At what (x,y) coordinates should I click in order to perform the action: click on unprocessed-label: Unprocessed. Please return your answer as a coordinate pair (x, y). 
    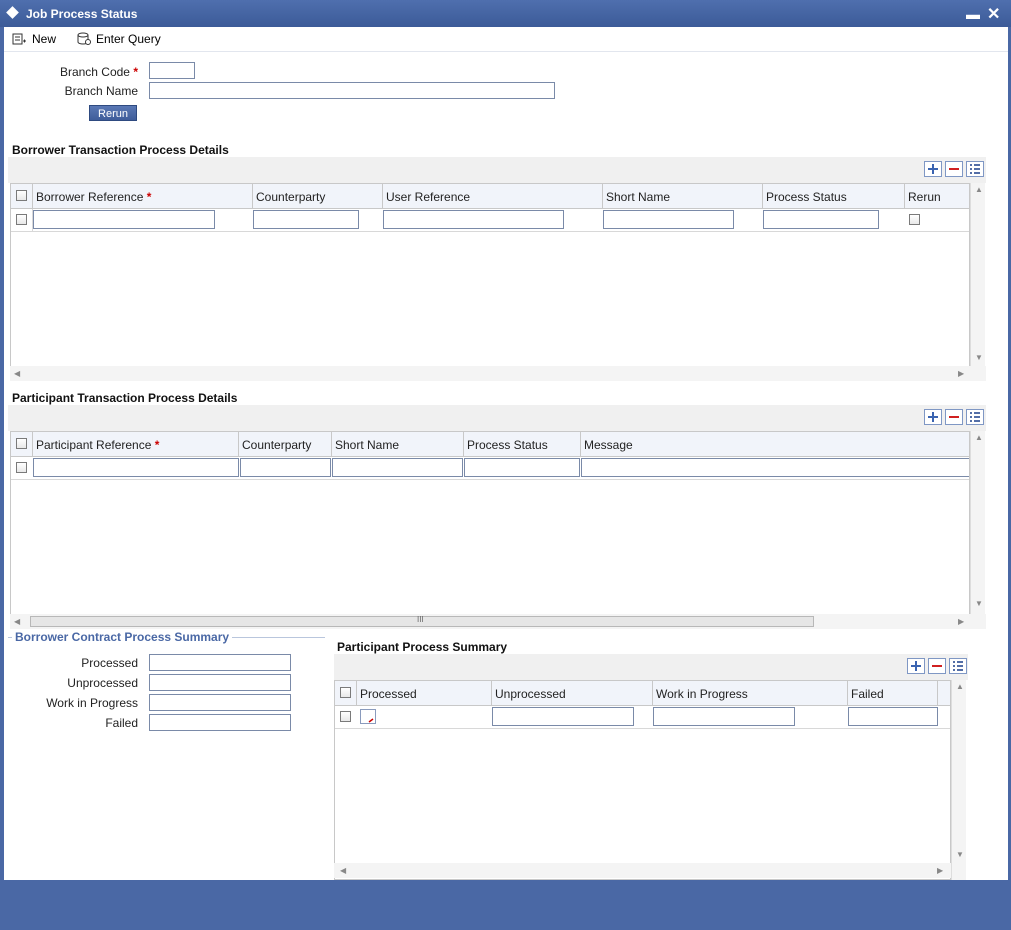
    Looking at the image, I should click on (102, 683).